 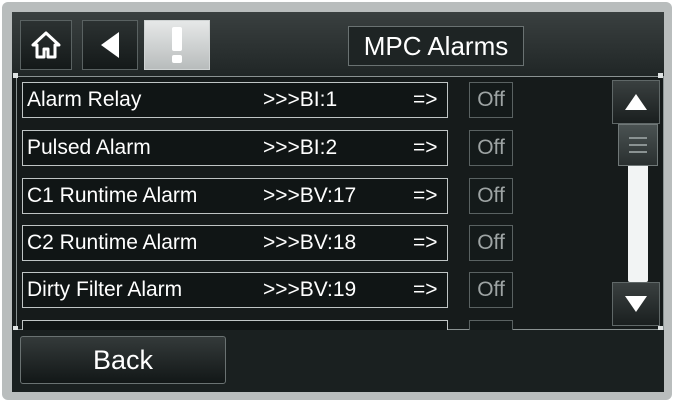 What do you see at coordinates (235, 100) in the screenshot?
I see `alarm-row: Alarm Relay >>>BI:1 =>` at bounding box center [235, 100].